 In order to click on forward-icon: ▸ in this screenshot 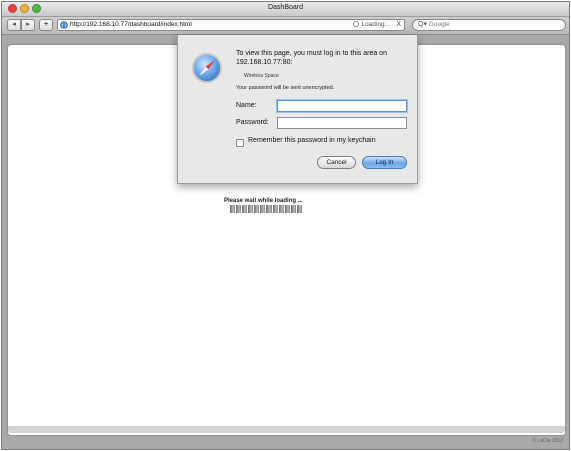, I will do `click(28, 24)`.